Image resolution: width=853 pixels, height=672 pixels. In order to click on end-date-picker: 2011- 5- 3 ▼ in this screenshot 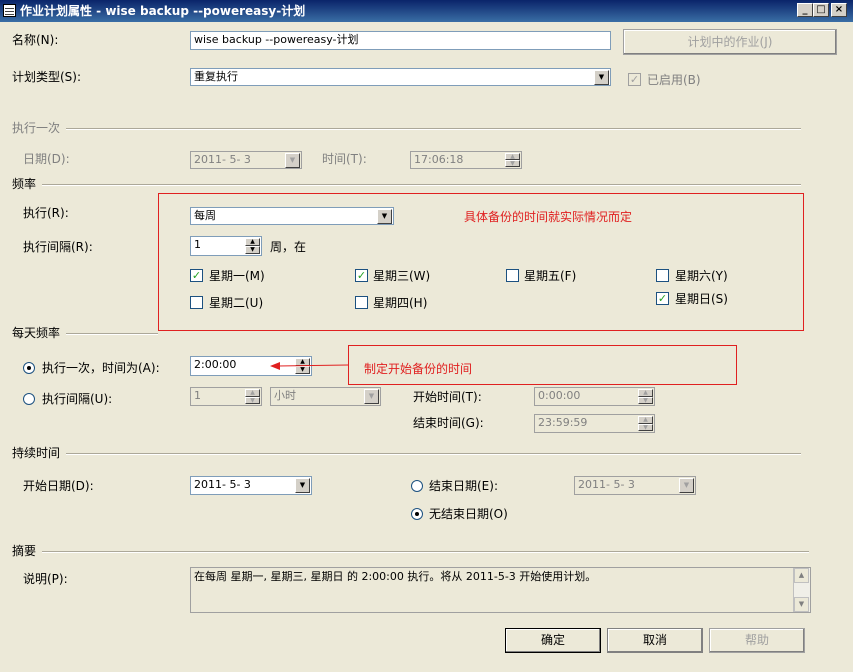, I will do `click(635, 485)`.